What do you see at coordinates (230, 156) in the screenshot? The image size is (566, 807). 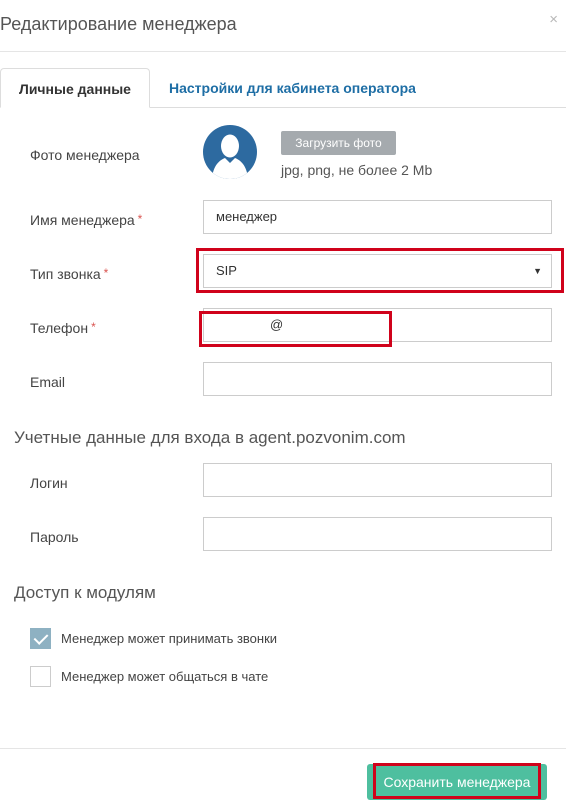 I see `user-silhouette-icon` at bounding box center [230, 156].